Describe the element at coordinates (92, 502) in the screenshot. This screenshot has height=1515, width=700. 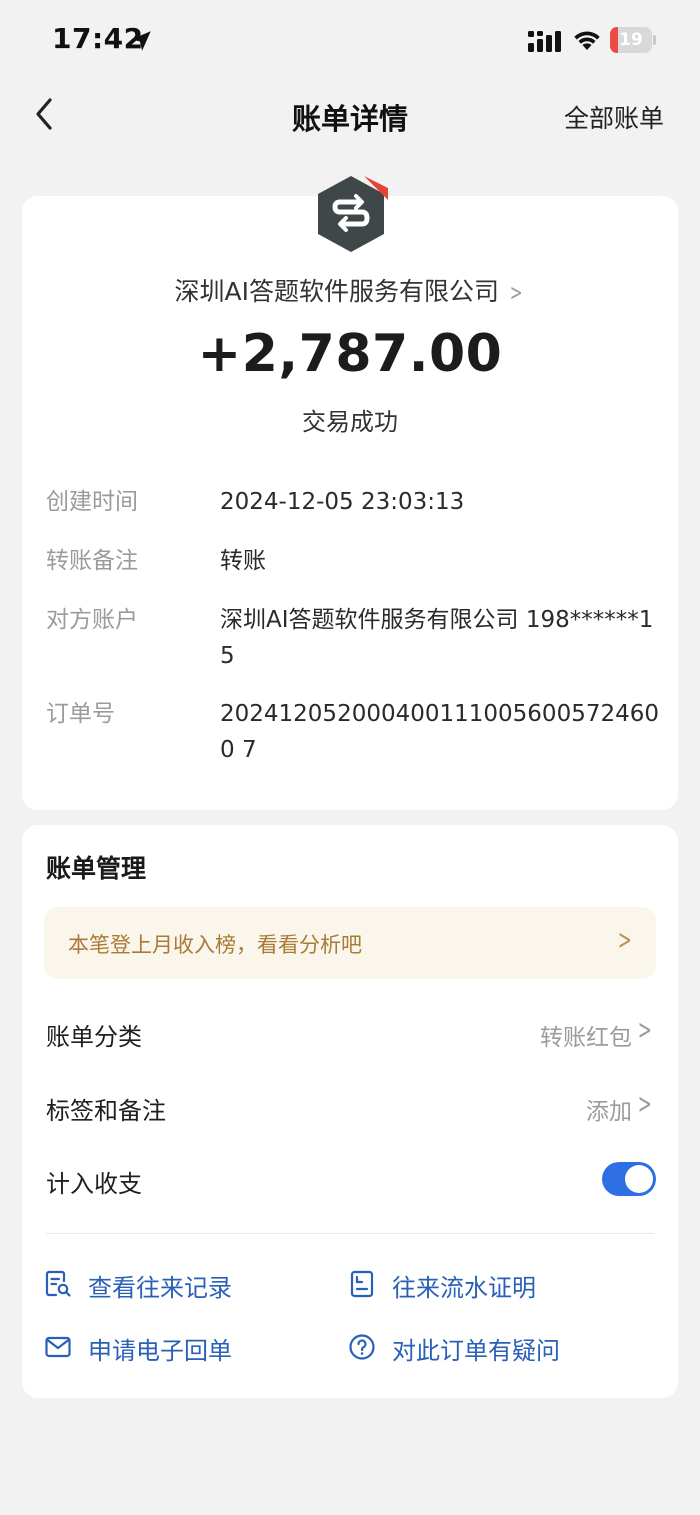
I see `detail-label: 创建时间` at that location.